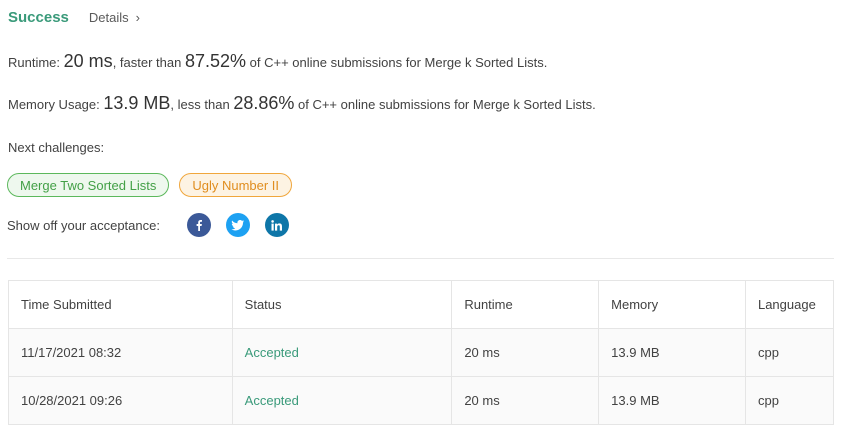 This screenshot has width=844, height=425. What do you see at coordinates (38, 17) in the screenshot?
I see `status-success-label: Success` at bounding box center [38, 17].